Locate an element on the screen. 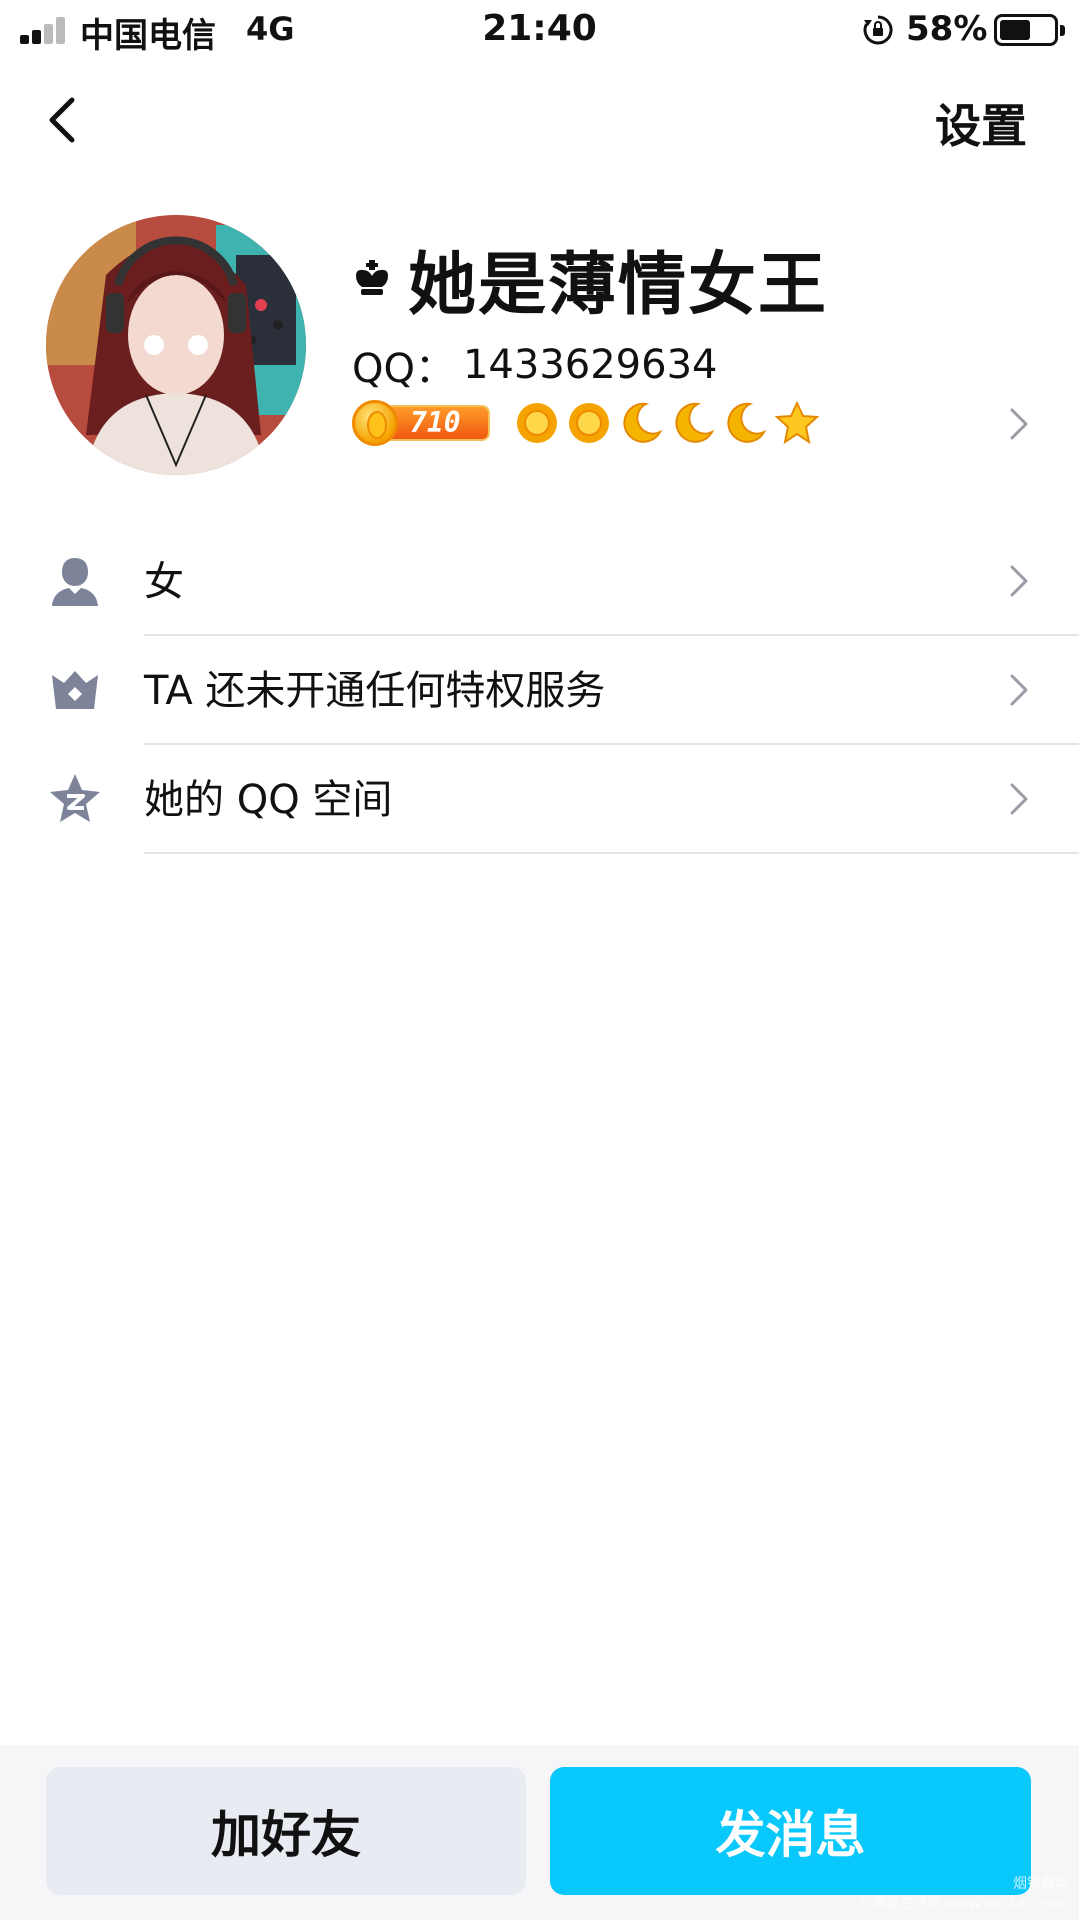  avatar-image is located at coordinates (176, 345).